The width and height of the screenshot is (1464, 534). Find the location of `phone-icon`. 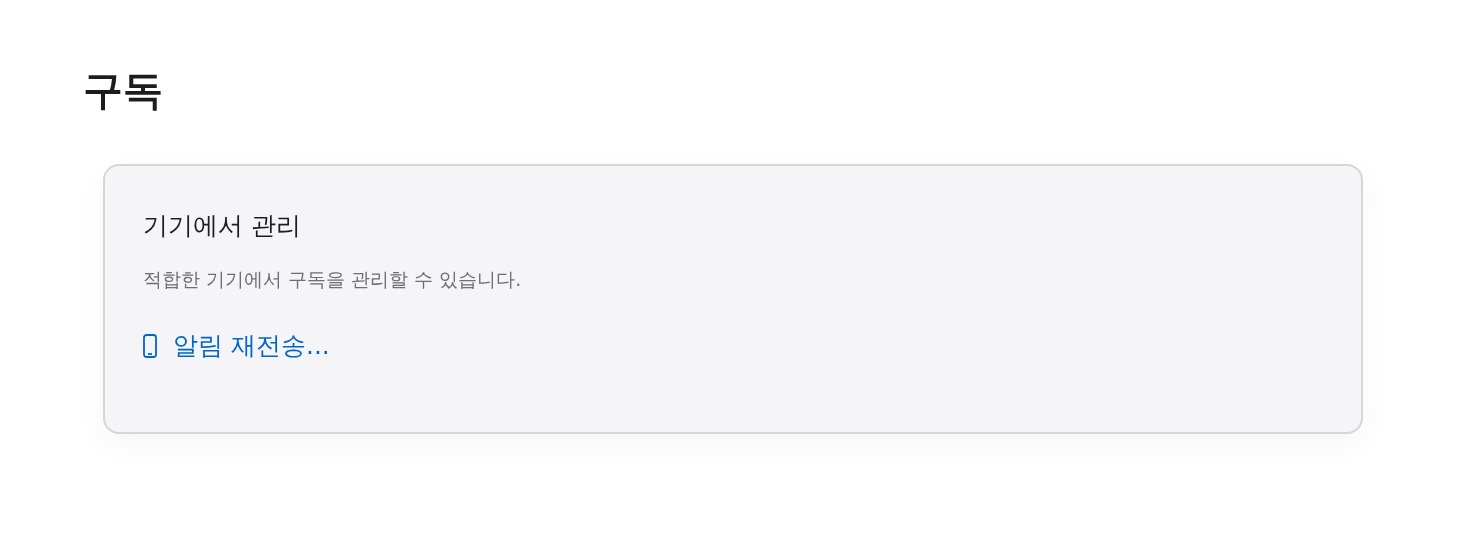

phone-icon is located at coordinates (150, 346).